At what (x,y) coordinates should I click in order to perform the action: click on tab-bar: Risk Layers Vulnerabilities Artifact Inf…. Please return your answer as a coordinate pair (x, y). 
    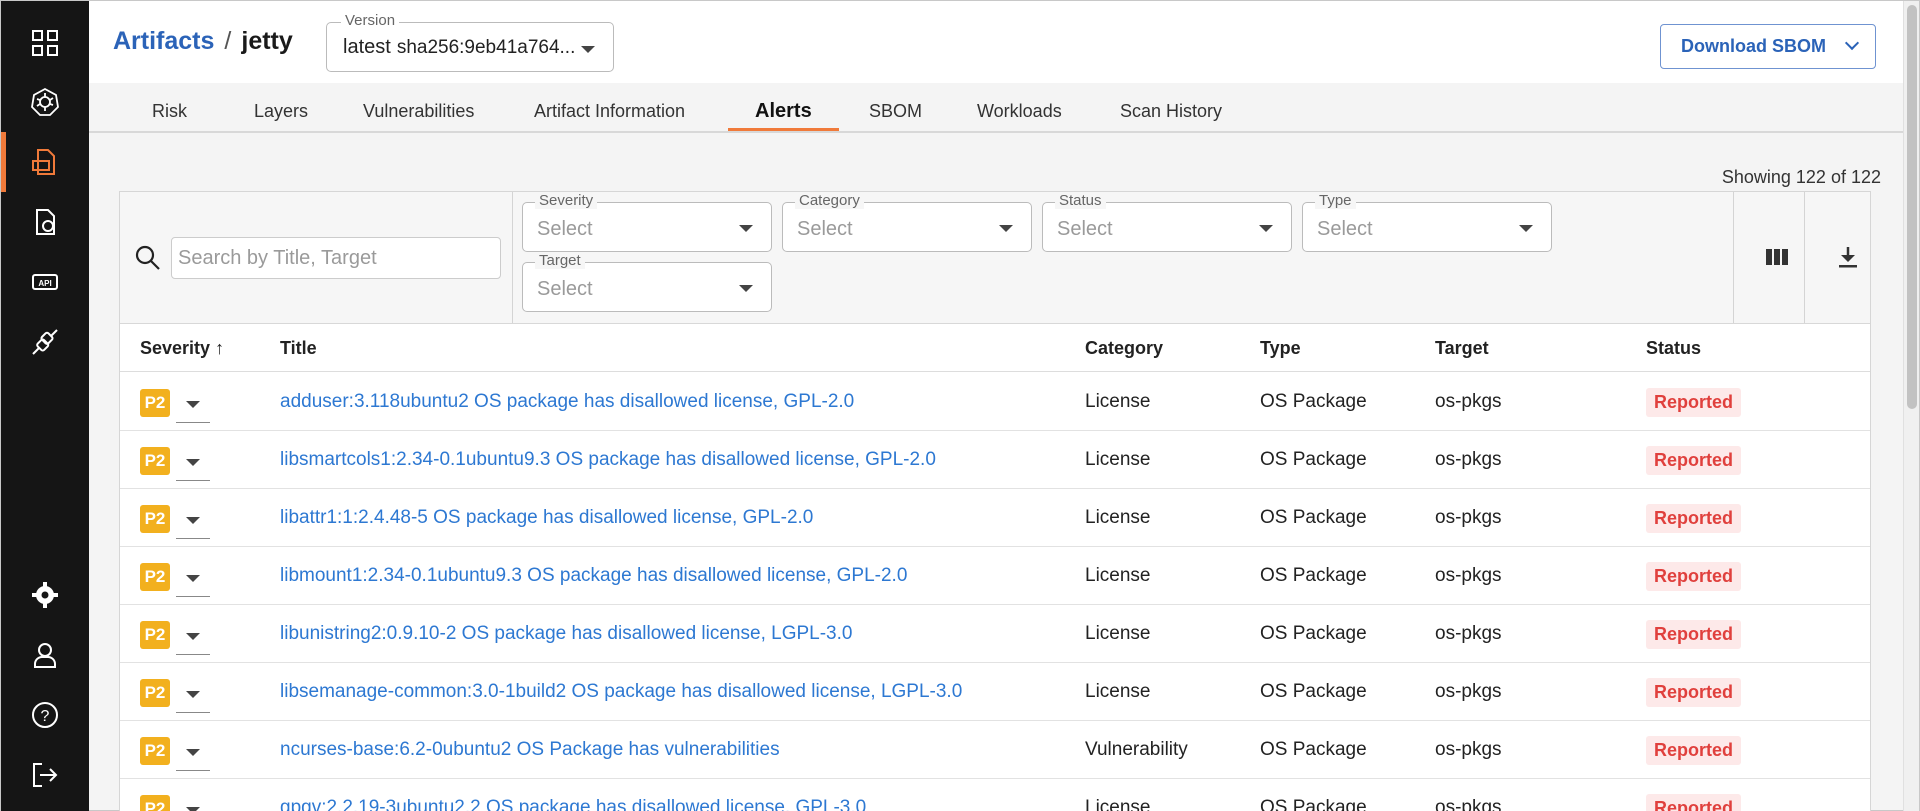
    Looking at the image, I should click on (1004, 108).